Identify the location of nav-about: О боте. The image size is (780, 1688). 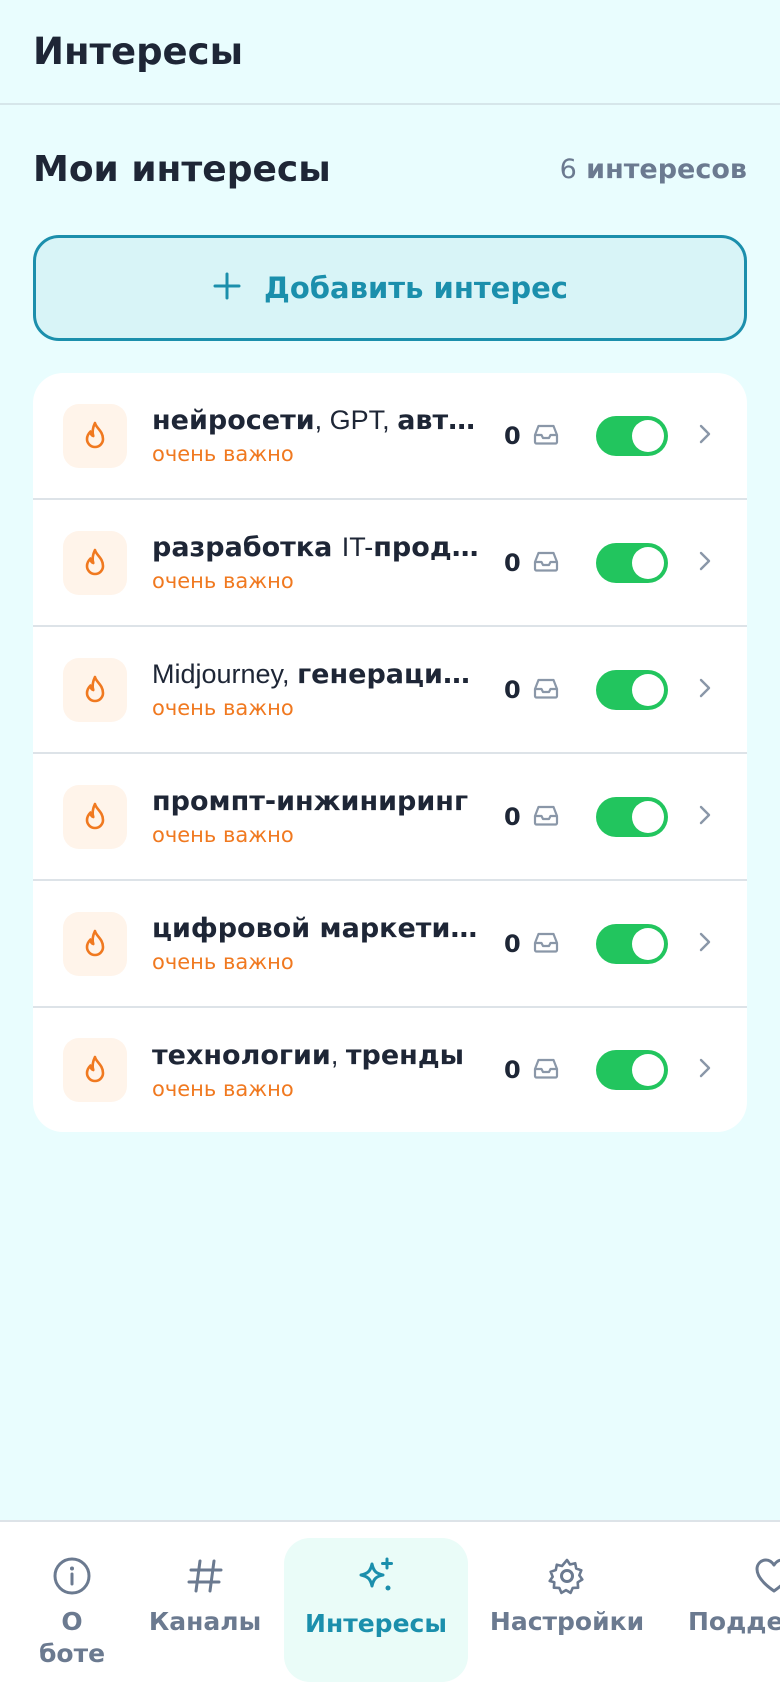
(72, 1610).